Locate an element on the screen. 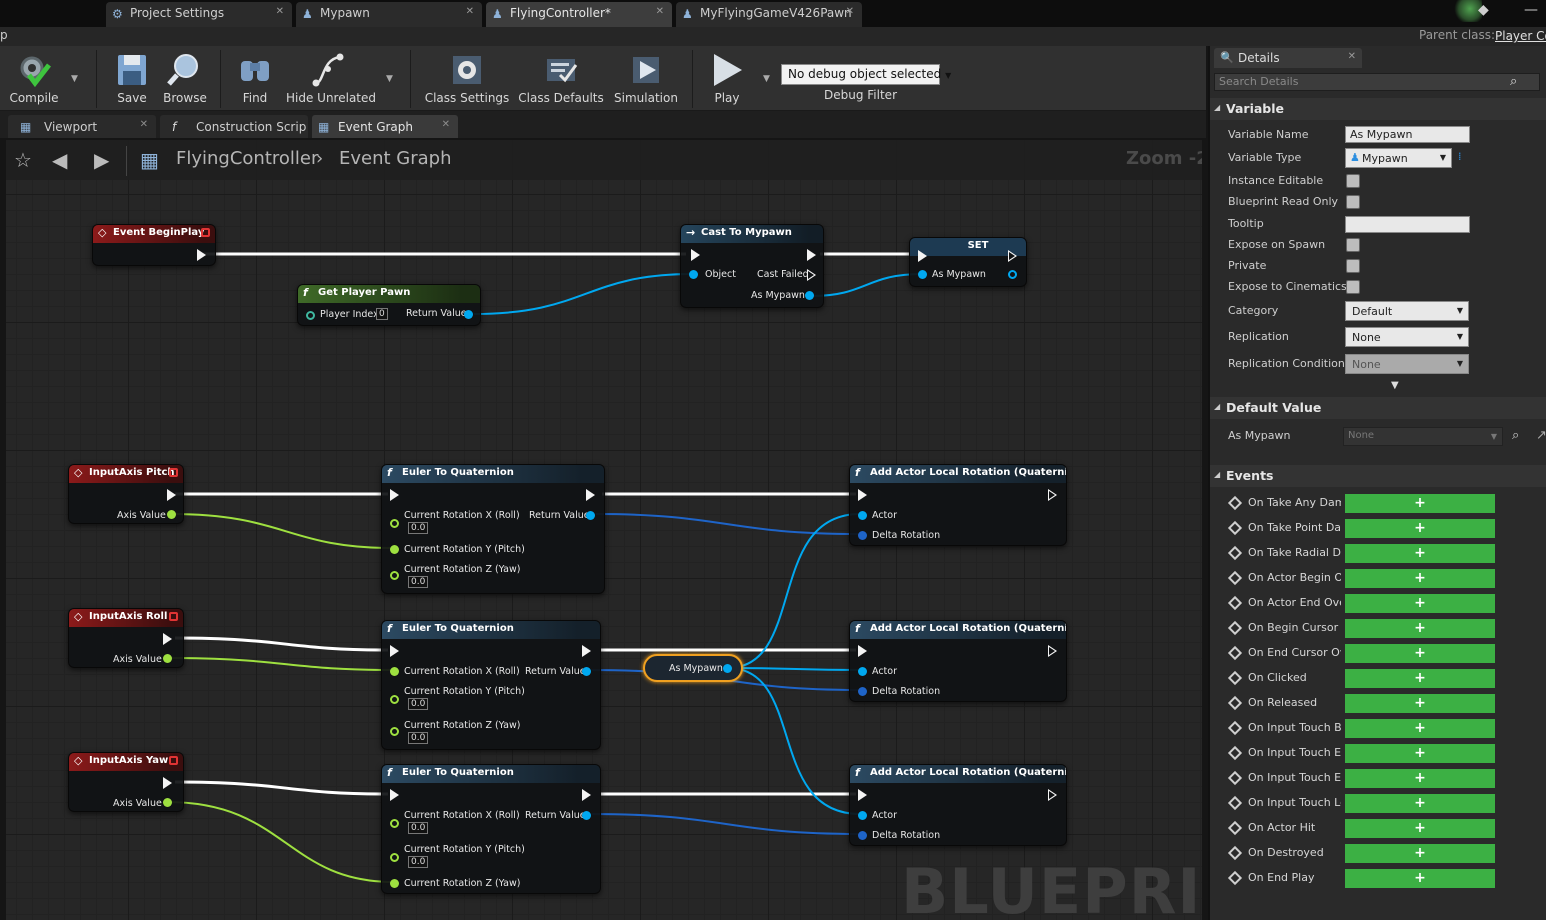 The height and width of the screenshot is (920, 1546). debug-object-select: No debug object selected ▼ is located at coordinates (866, 74).